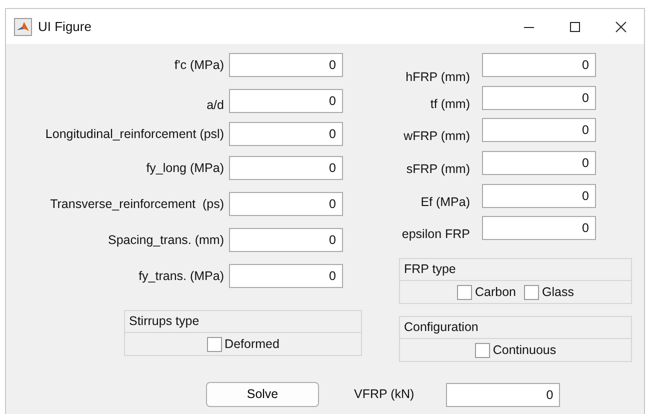  Describe the element at coordinates (185, 168) in the screenshot. I see `field-label: fy_long (MPa)` at that location.